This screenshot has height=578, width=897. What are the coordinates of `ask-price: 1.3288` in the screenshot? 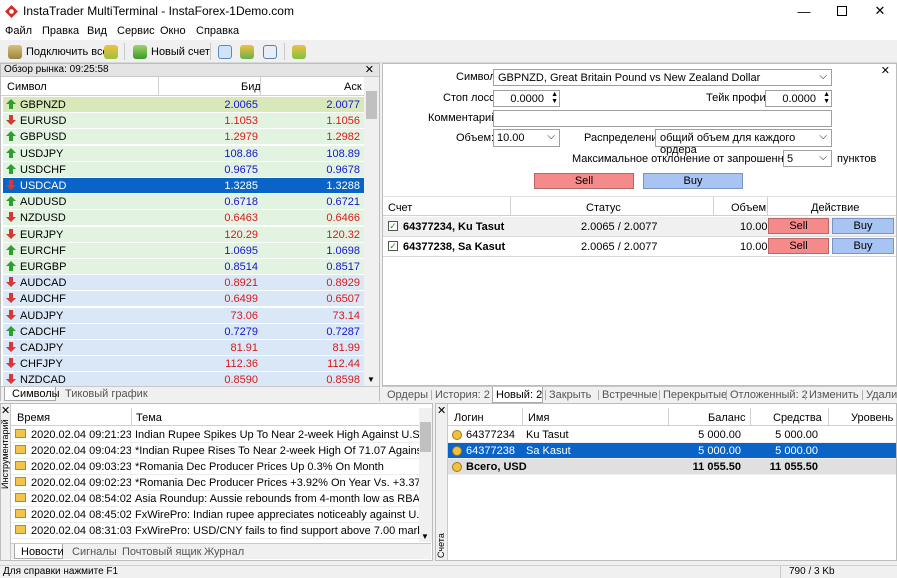 It's located at (343, 186).